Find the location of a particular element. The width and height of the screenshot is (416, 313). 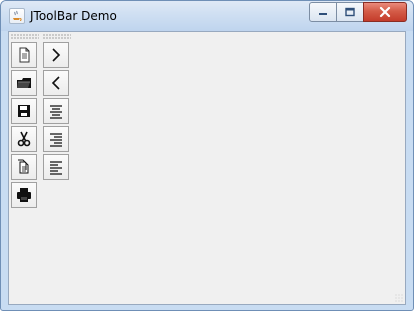

align-center-button is located at coordinates (56, 111).